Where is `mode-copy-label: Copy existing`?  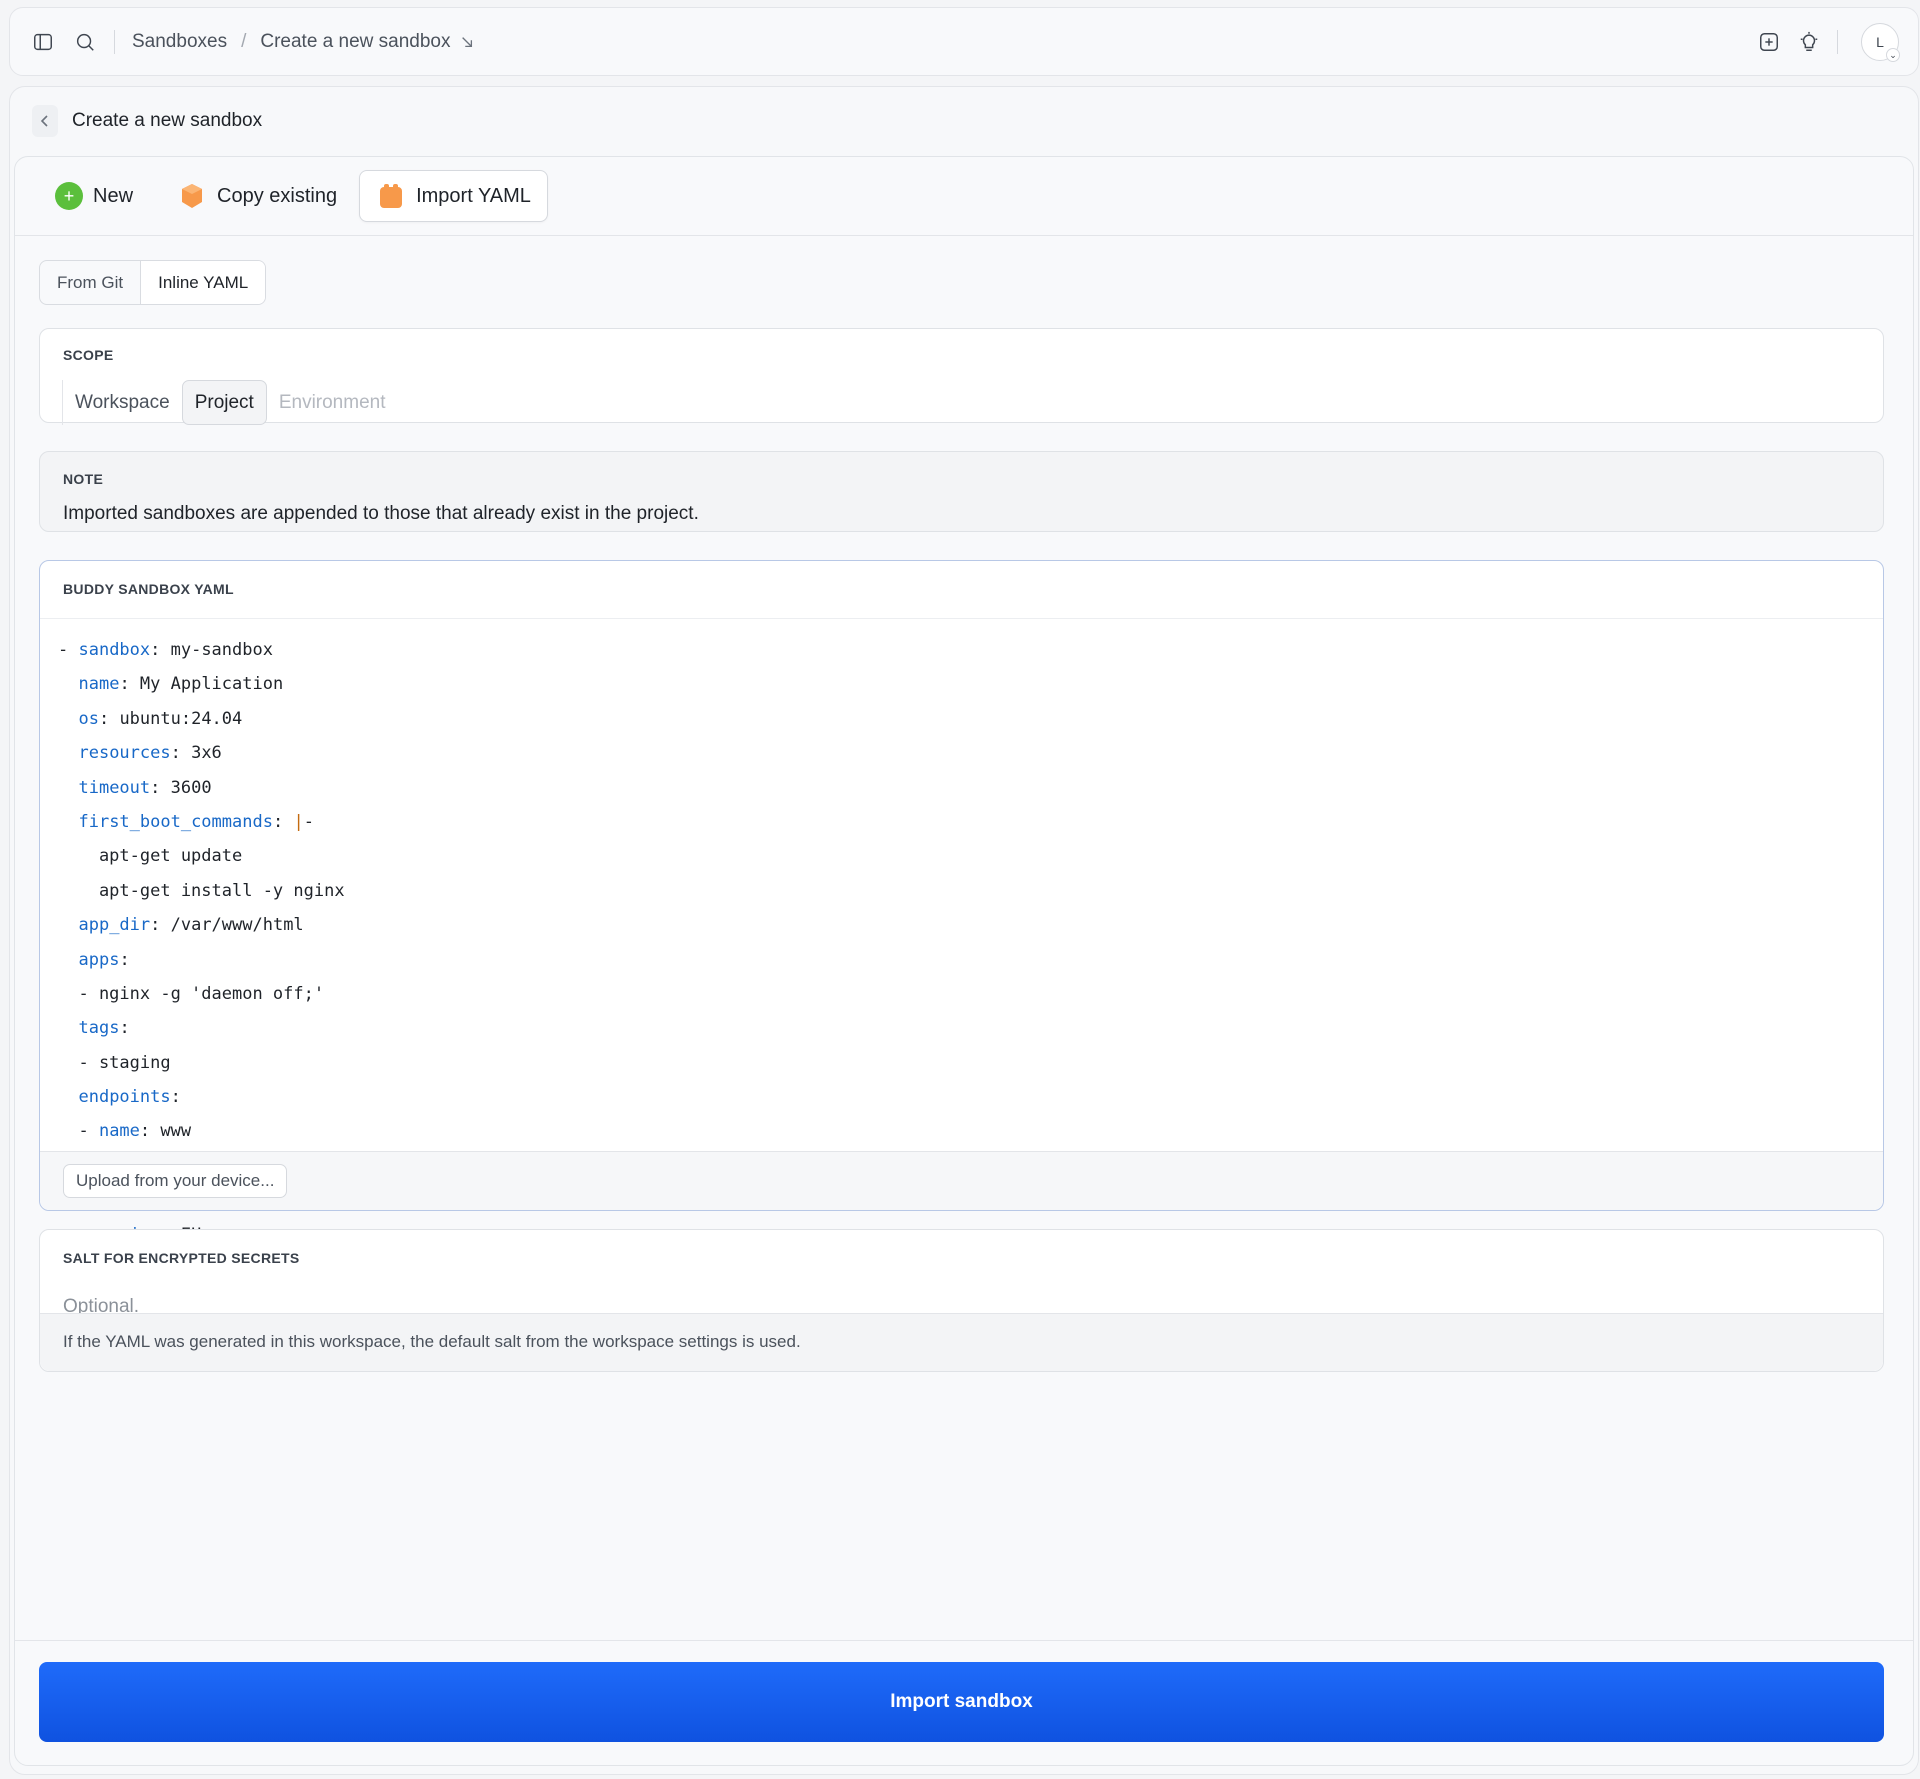 mode-copy-label: Copy existing is located at coordinates (277, 195).